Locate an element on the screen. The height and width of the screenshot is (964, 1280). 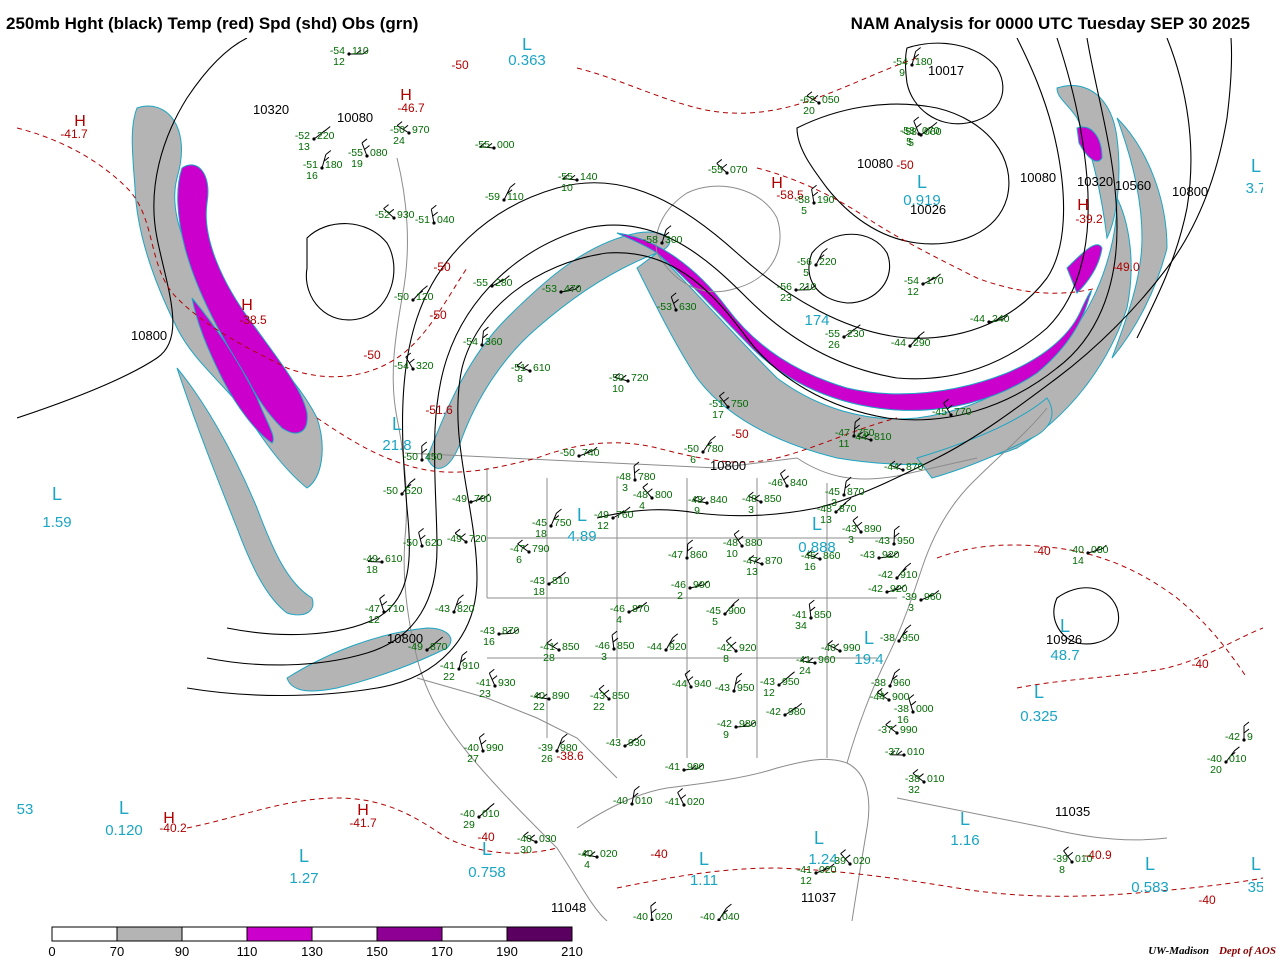
obs-height: 210 is located at coordinates (808, 287).